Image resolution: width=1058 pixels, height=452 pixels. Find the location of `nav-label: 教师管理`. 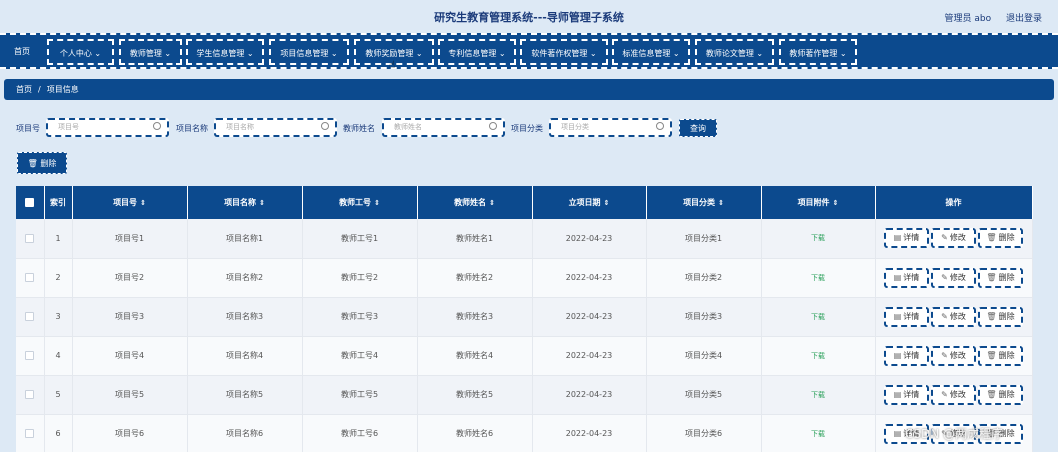

nav-label: 教师管理 is located at coordinates (145, 53).